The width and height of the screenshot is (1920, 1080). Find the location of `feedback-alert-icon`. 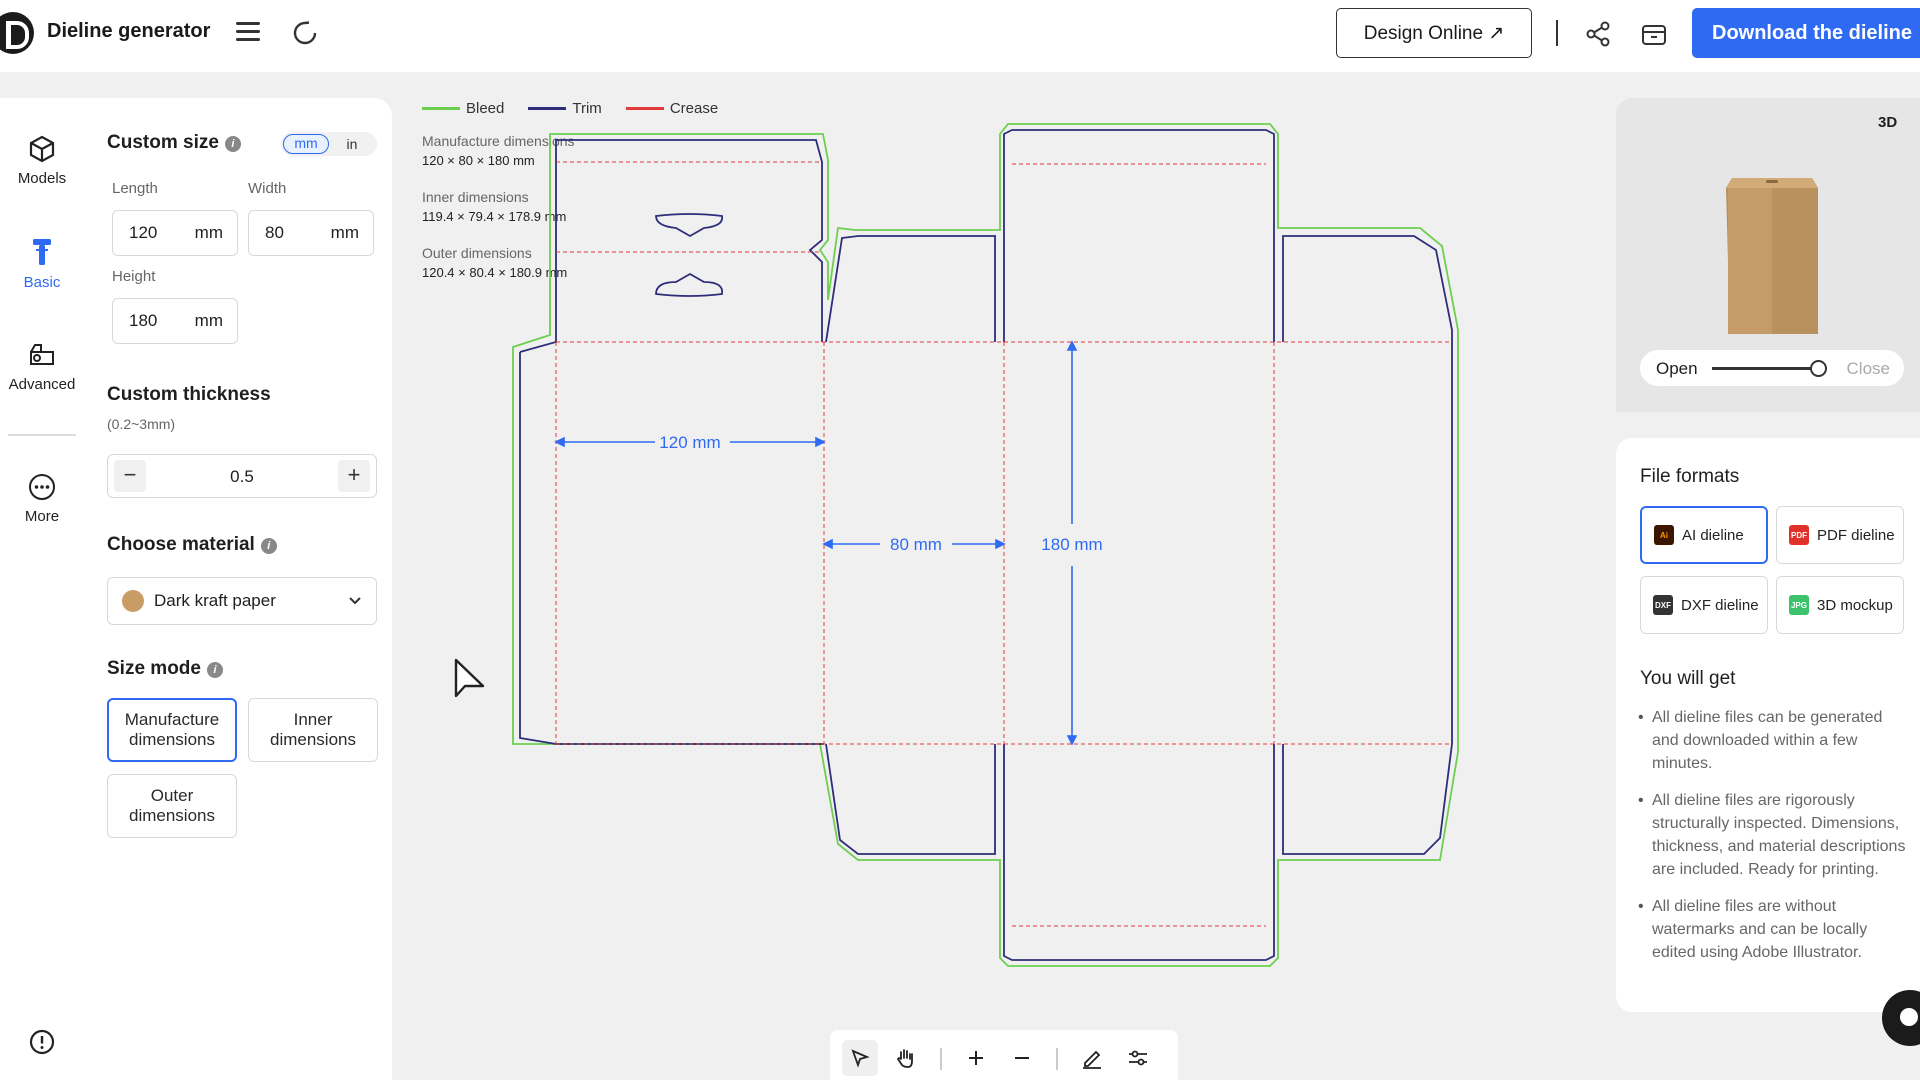

feedback-alert-icon is located at coordinates (42, 1042).